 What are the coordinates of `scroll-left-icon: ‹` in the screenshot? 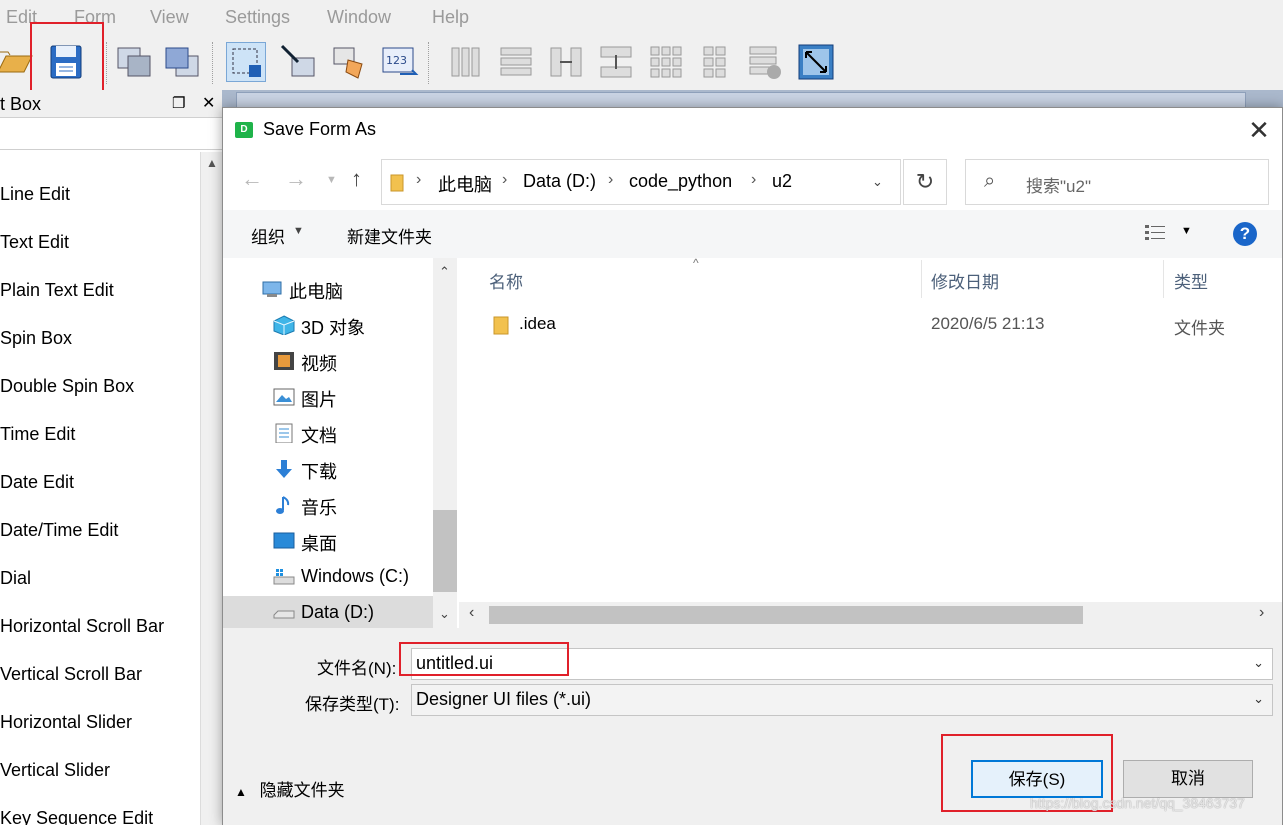 It's located at (471, 613).